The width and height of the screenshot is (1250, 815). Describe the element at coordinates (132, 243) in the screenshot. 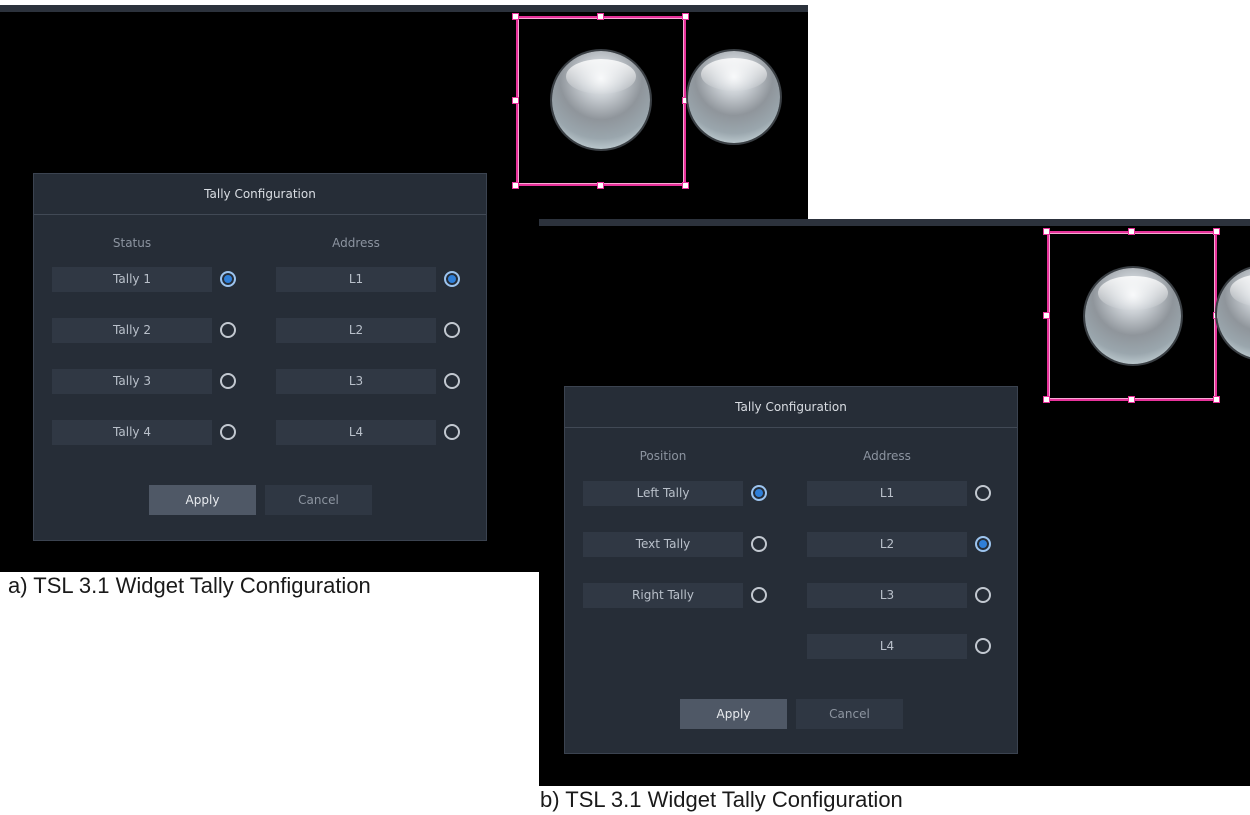

I see `column-header-status: Status` at that location.